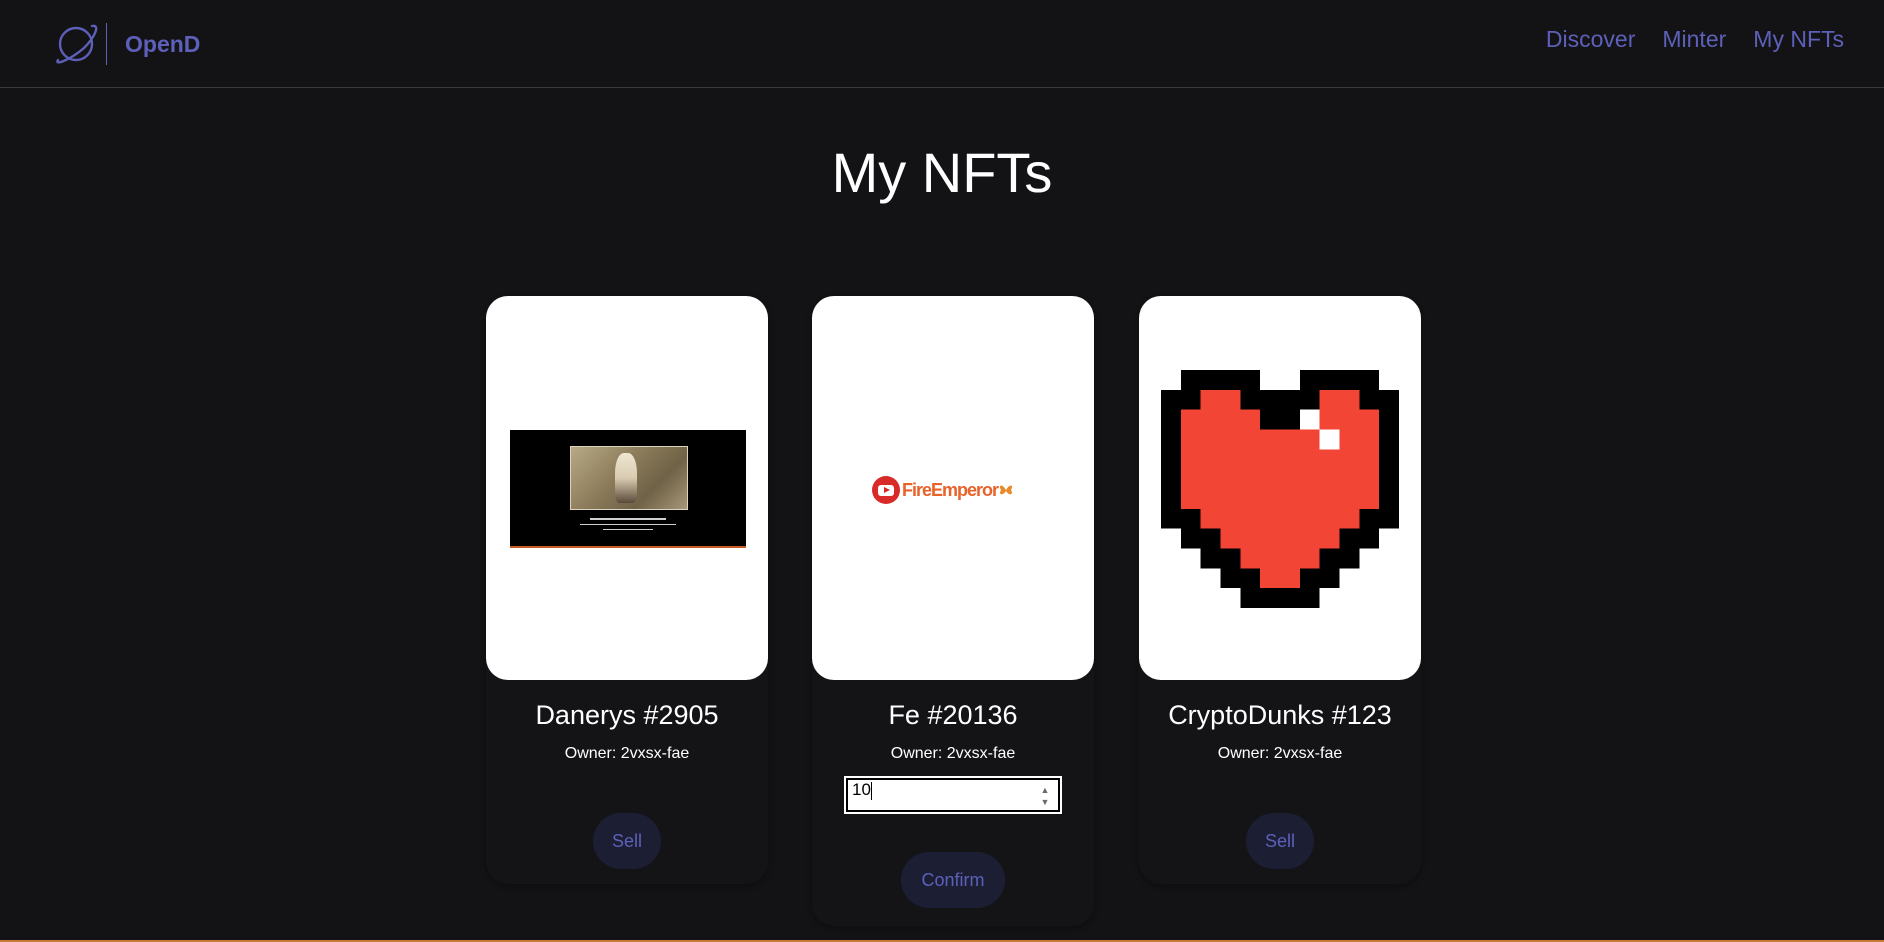 Image resolution: width=1884 pixels, height=942 pixels. Describe the element at coordinates (629, 478) in the screenshot. I see `thumbnail-photo` at that location.